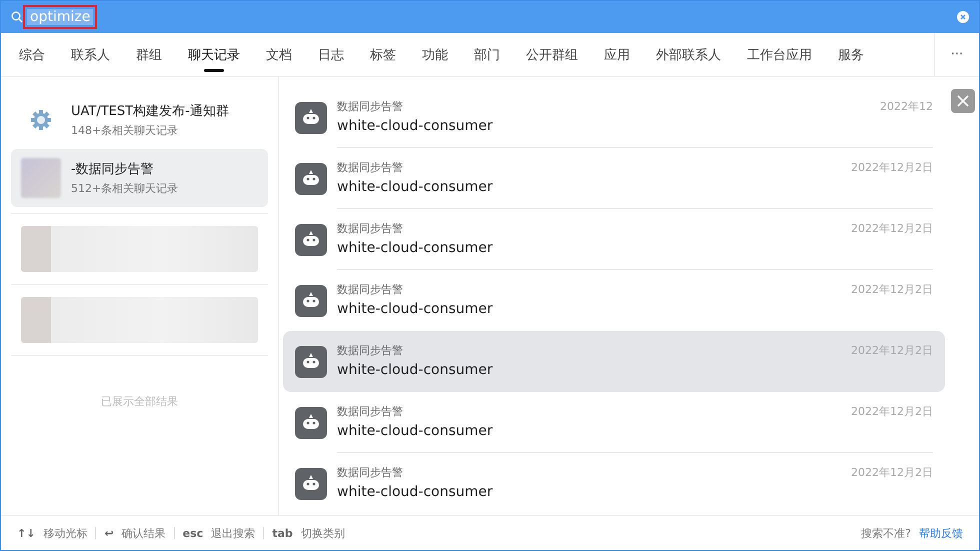 This screenshot has height=551, width=980. I want to click on category-tab: 部门, so click(487, 54).